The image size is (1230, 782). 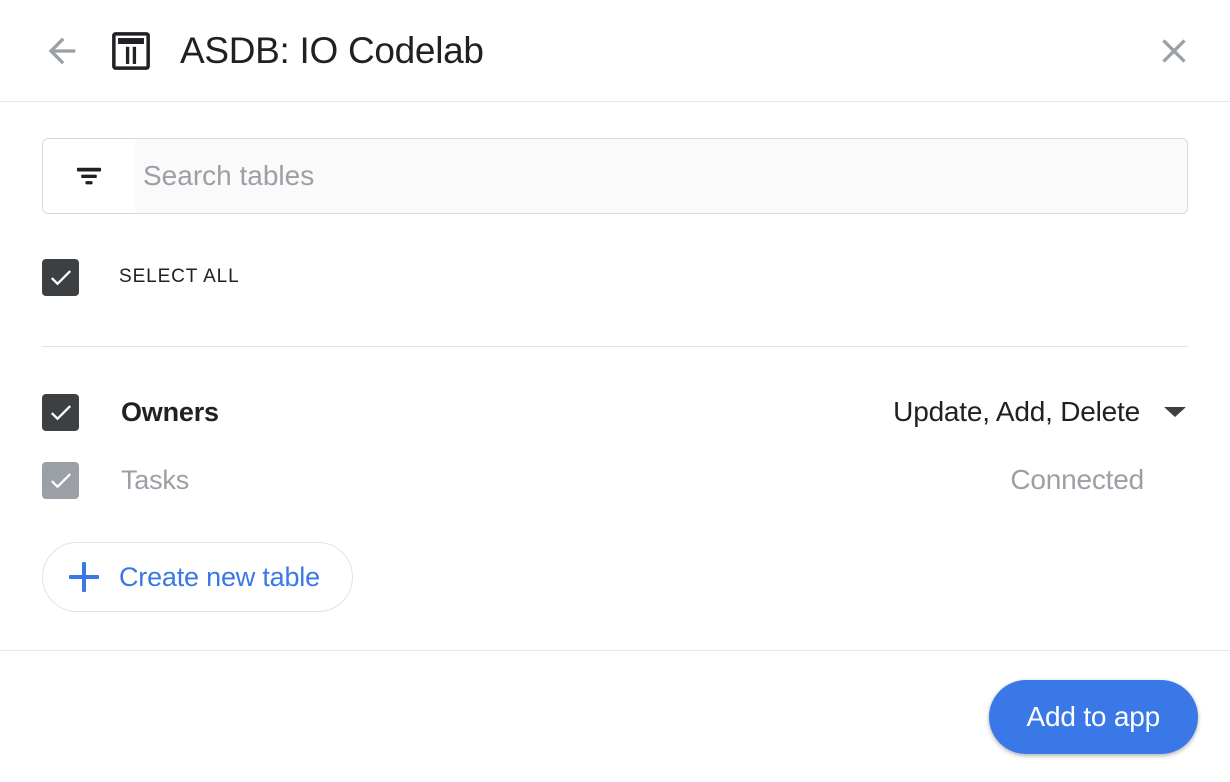 I want to click on table-row: Tasks Connected, so click(x=615, y=480).